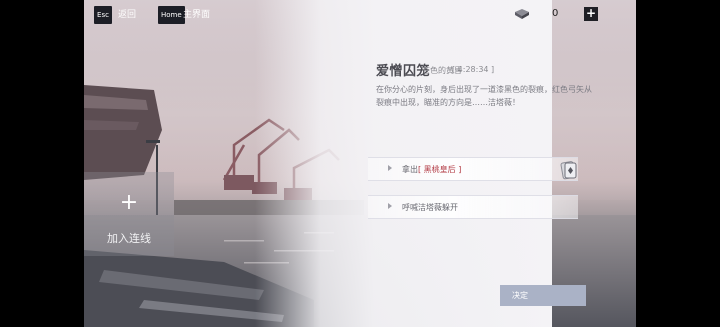  What do you see at coordinates (522, 14) in the screenshot?
I see `gem-icon` at bounding box center [522, 14].